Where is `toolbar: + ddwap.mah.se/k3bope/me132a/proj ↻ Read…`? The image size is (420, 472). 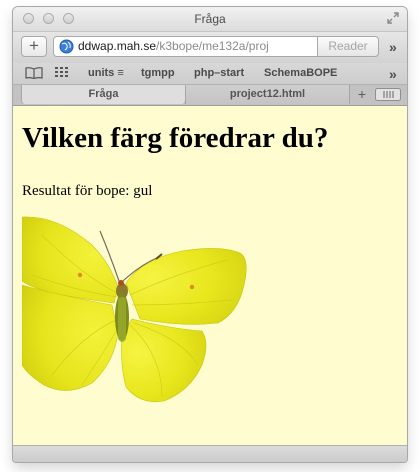 toolbar: + ddwap.mah.se/k3bope/me132a/proj ↻ Read… is located at coordinates (210, 47).